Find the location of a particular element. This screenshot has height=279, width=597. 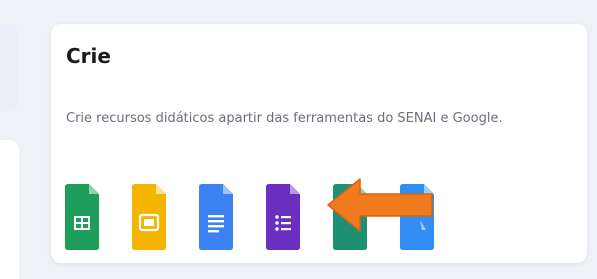

google-slides-icon is located at coordinates (149, 217).